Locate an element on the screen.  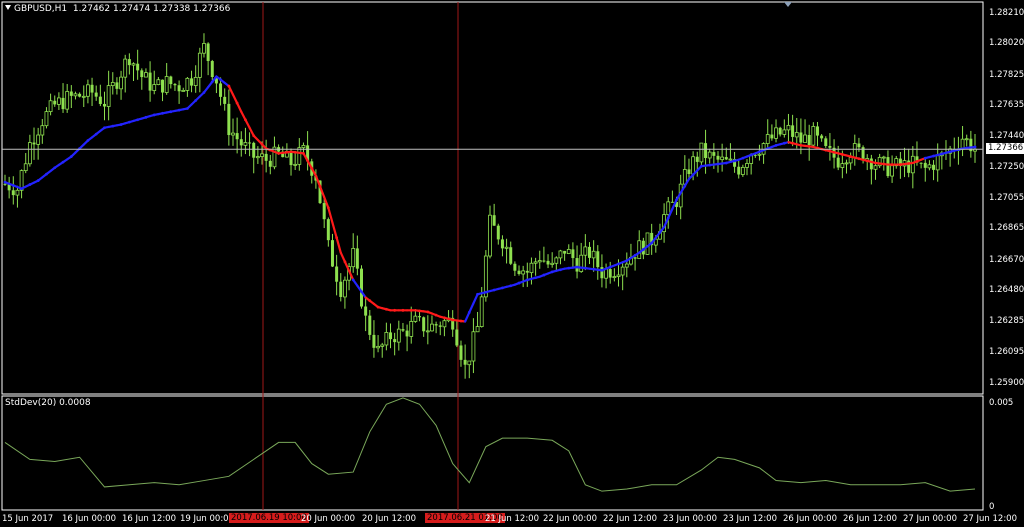
time-tick-label: 22 Jun 00:00 is located at coordinates (570, 519).